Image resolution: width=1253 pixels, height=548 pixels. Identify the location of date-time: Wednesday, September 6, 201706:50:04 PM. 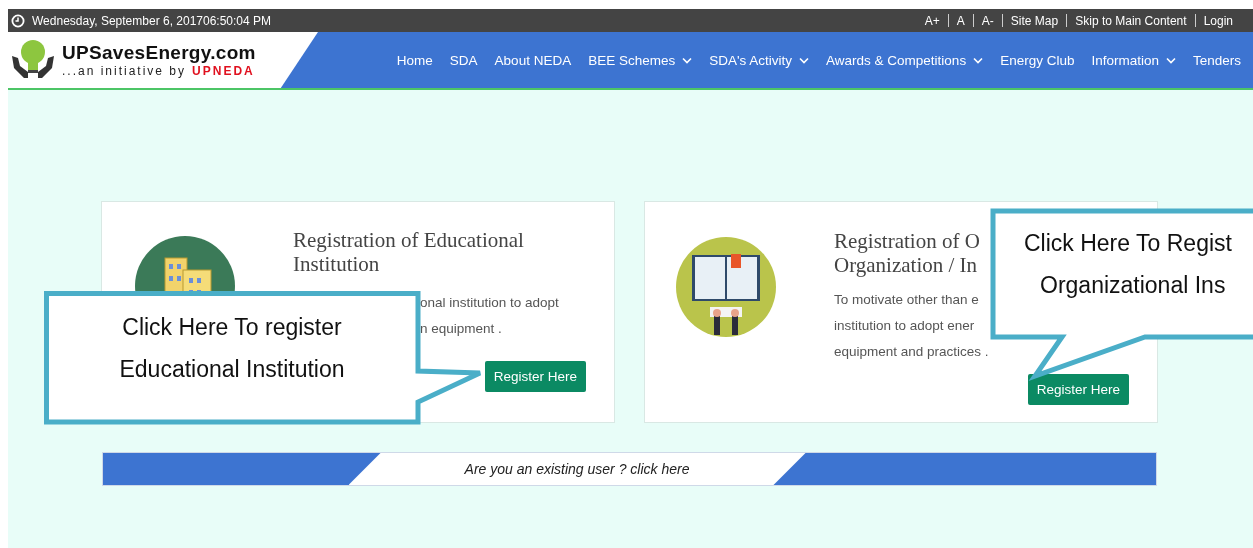
(152, 20).